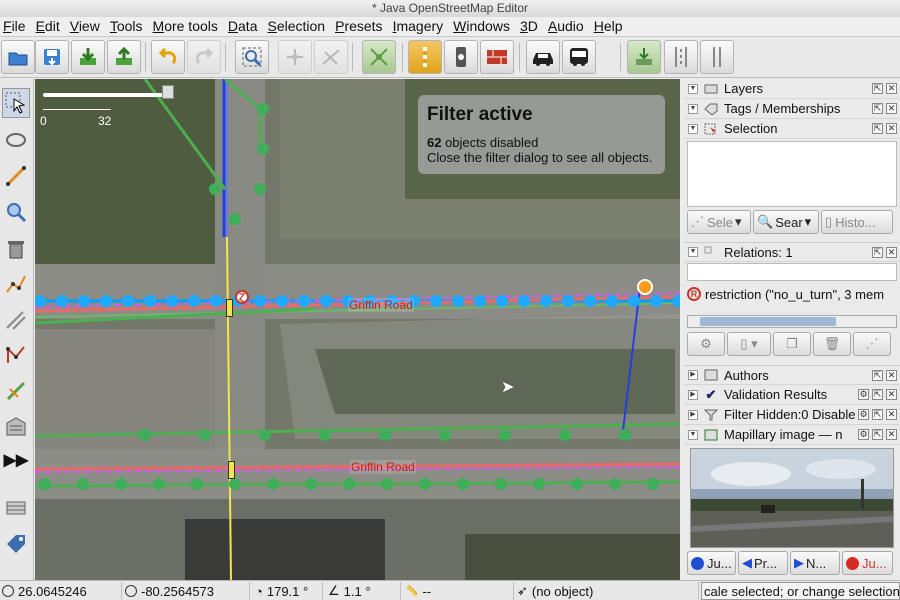 This screenshot has width=900, height=600. Describe the element at coordinates (16, 103) in the screenshot. I see `select-tool-icon` at that location.